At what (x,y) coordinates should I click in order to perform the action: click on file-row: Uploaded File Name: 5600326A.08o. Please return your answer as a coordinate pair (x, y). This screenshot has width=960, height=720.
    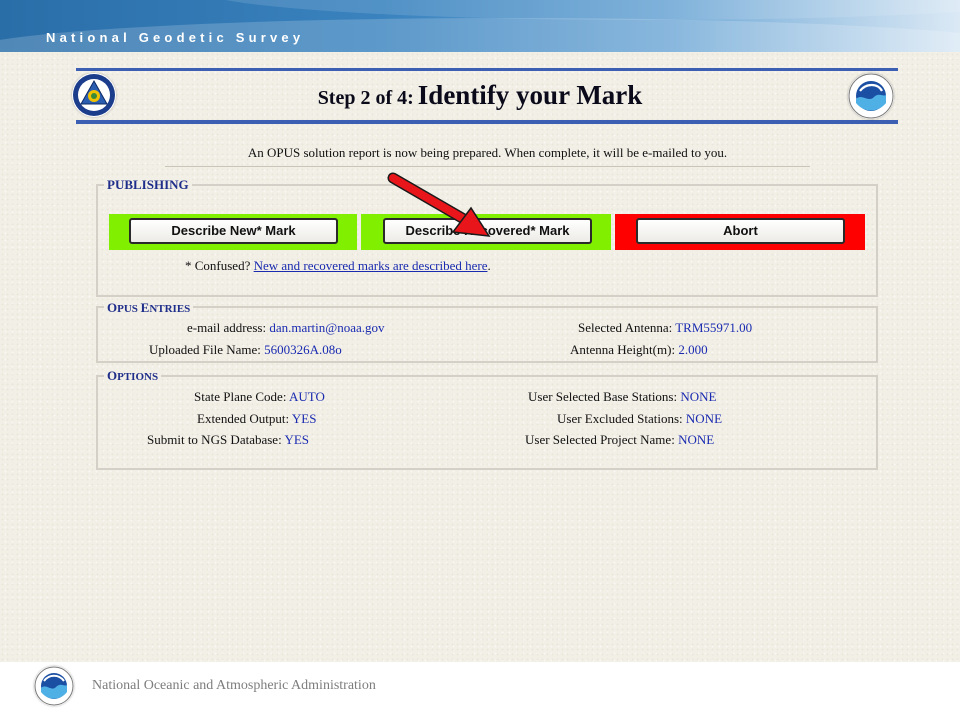
    Looking at the image, I should click on (245, 350).